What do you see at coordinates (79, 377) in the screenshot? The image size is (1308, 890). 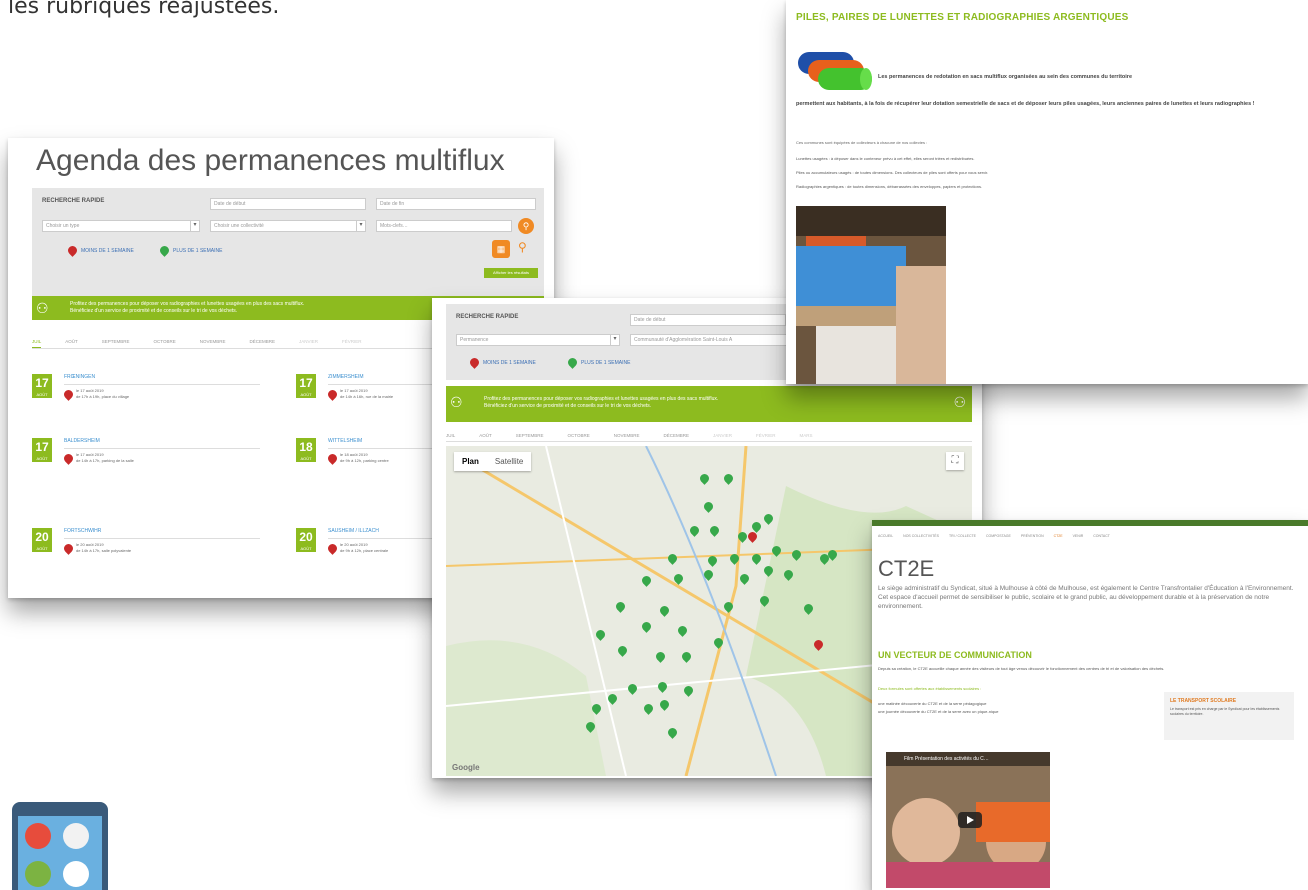 I see `event-town: FRŒNINGEN` at bounding box center [79, 377].